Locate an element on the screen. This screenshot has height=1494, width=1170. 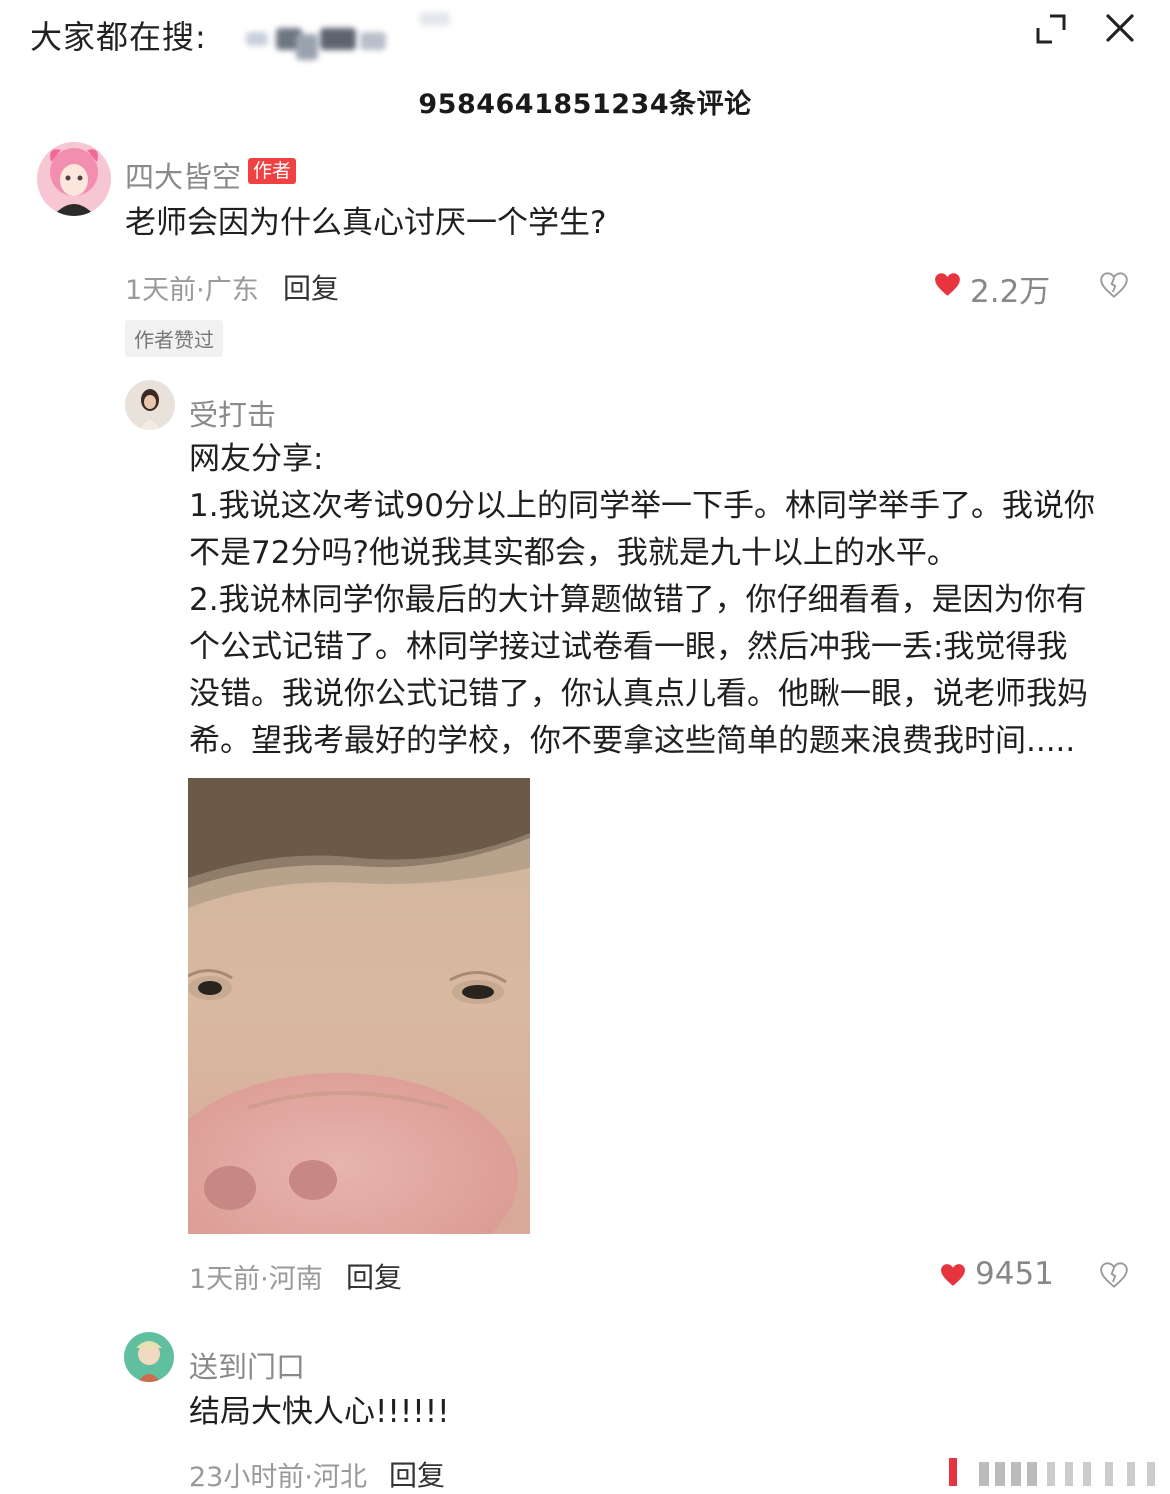
pig-face-image is located at coordinates (359, 1006).